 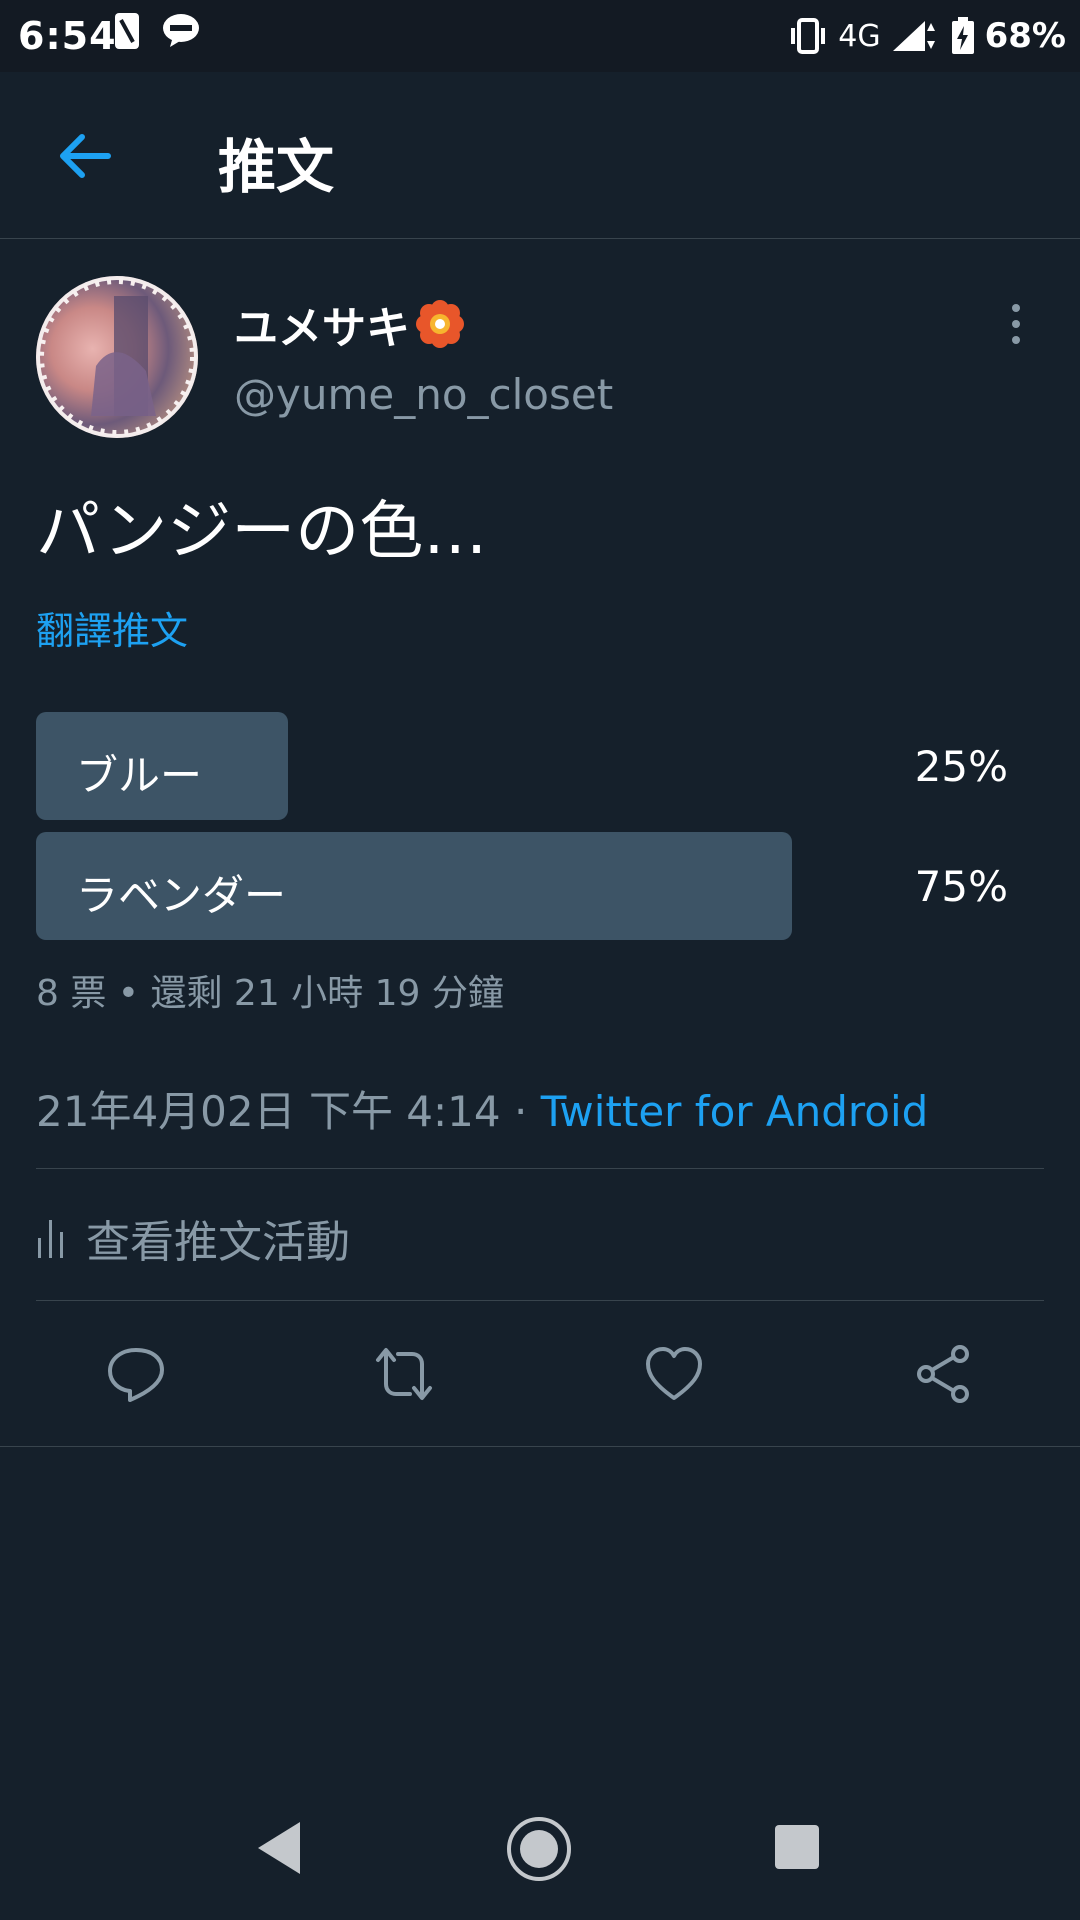 I want to click on bar-chart-icon, so click(x=50, y=1239).